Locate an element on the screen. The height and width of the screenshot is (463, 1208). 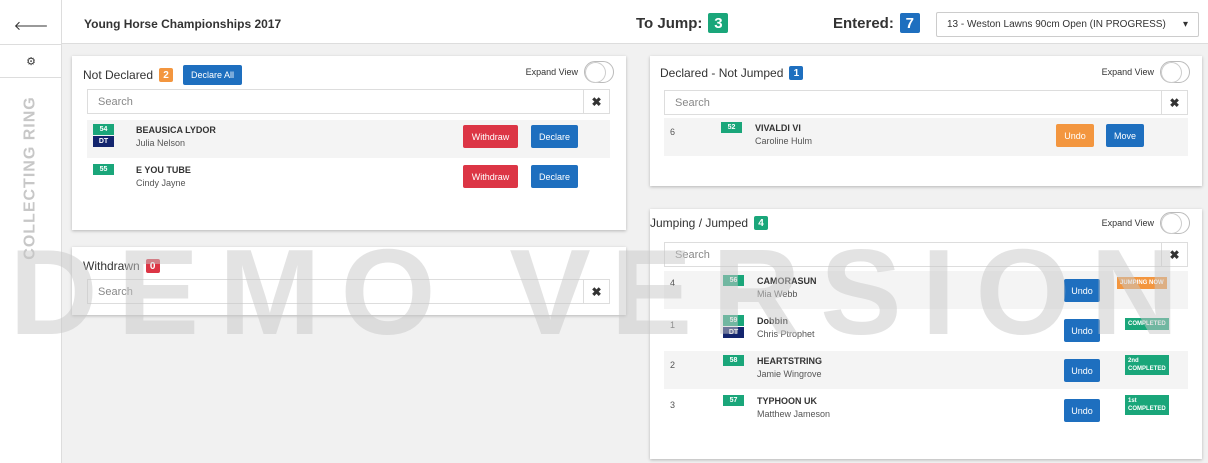
not-declared-search: Search ✖ is located at coordinates (348, 101).